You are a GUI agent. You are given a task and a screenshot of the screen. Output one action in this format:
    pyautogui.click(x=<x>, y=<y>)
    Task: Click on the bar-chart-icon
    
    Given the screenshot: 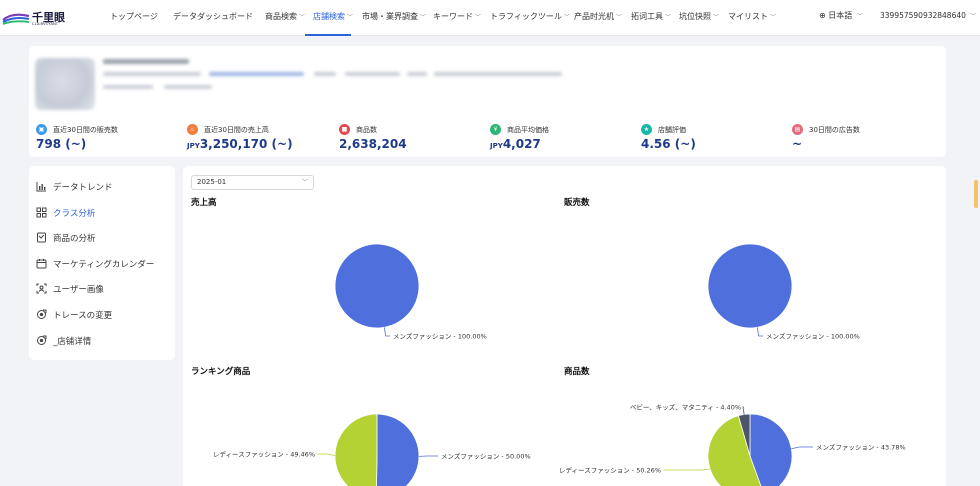 What is the action you would take?
    pyautogui.click(x=41, y=187)
    